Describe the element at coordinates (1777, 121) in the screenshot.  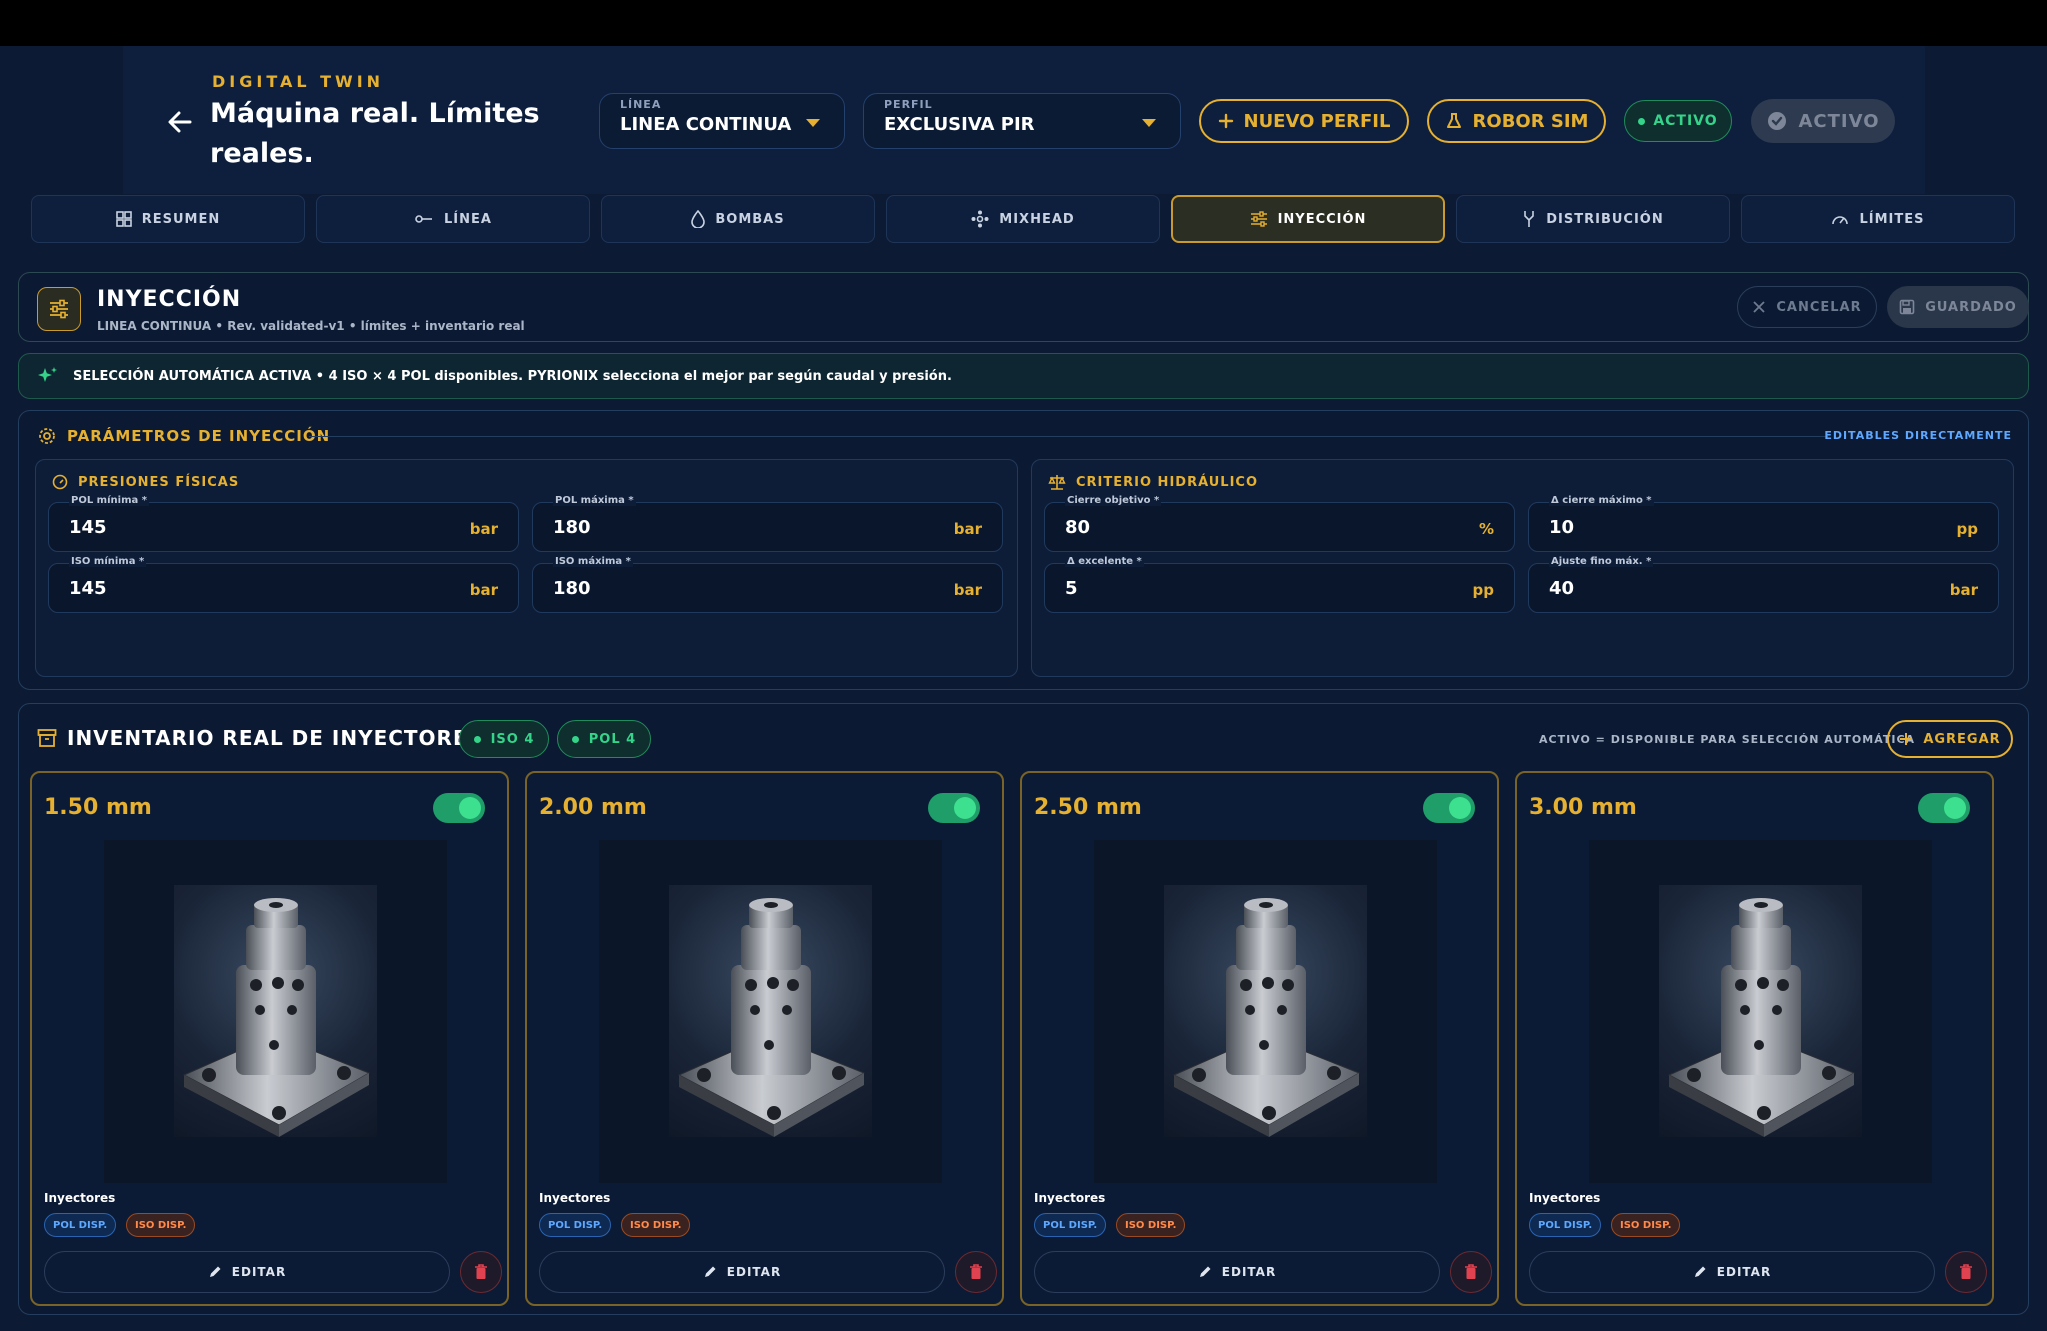
I see `verified-icon` at that location.